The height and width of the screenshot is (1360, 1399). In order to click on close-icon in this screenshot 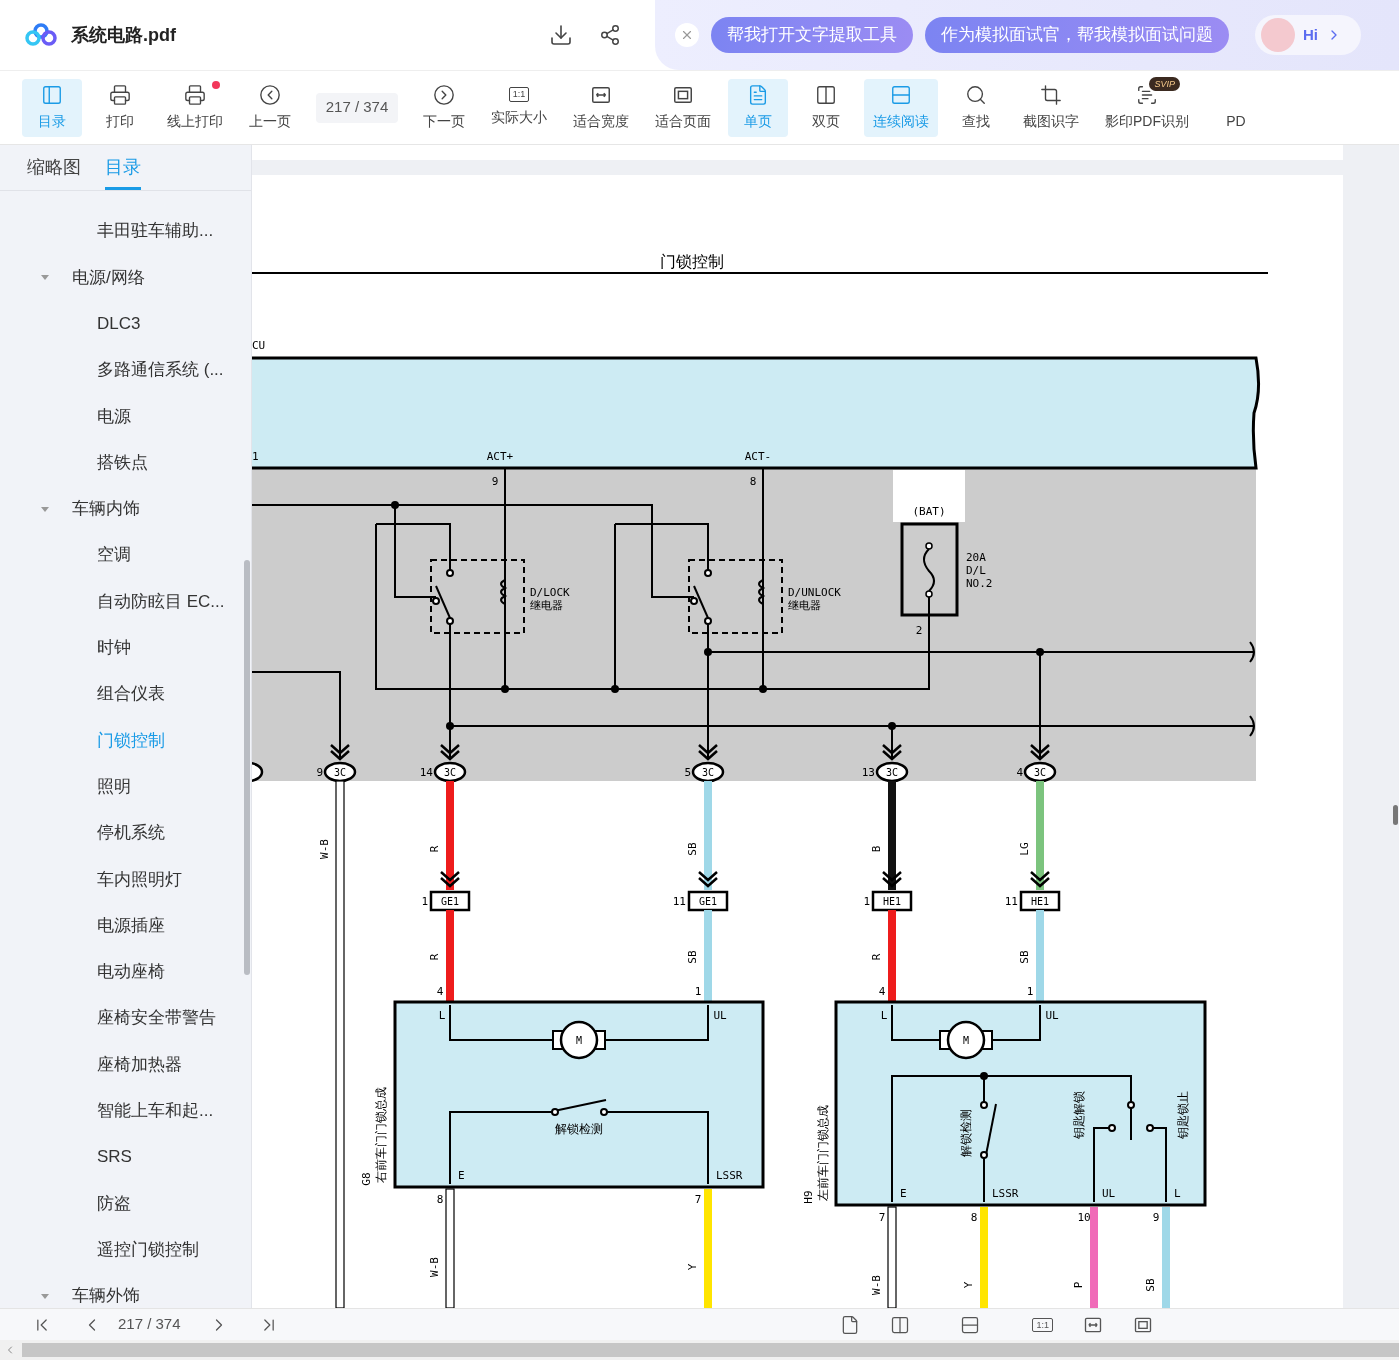, I will do `click(687, 35)`.